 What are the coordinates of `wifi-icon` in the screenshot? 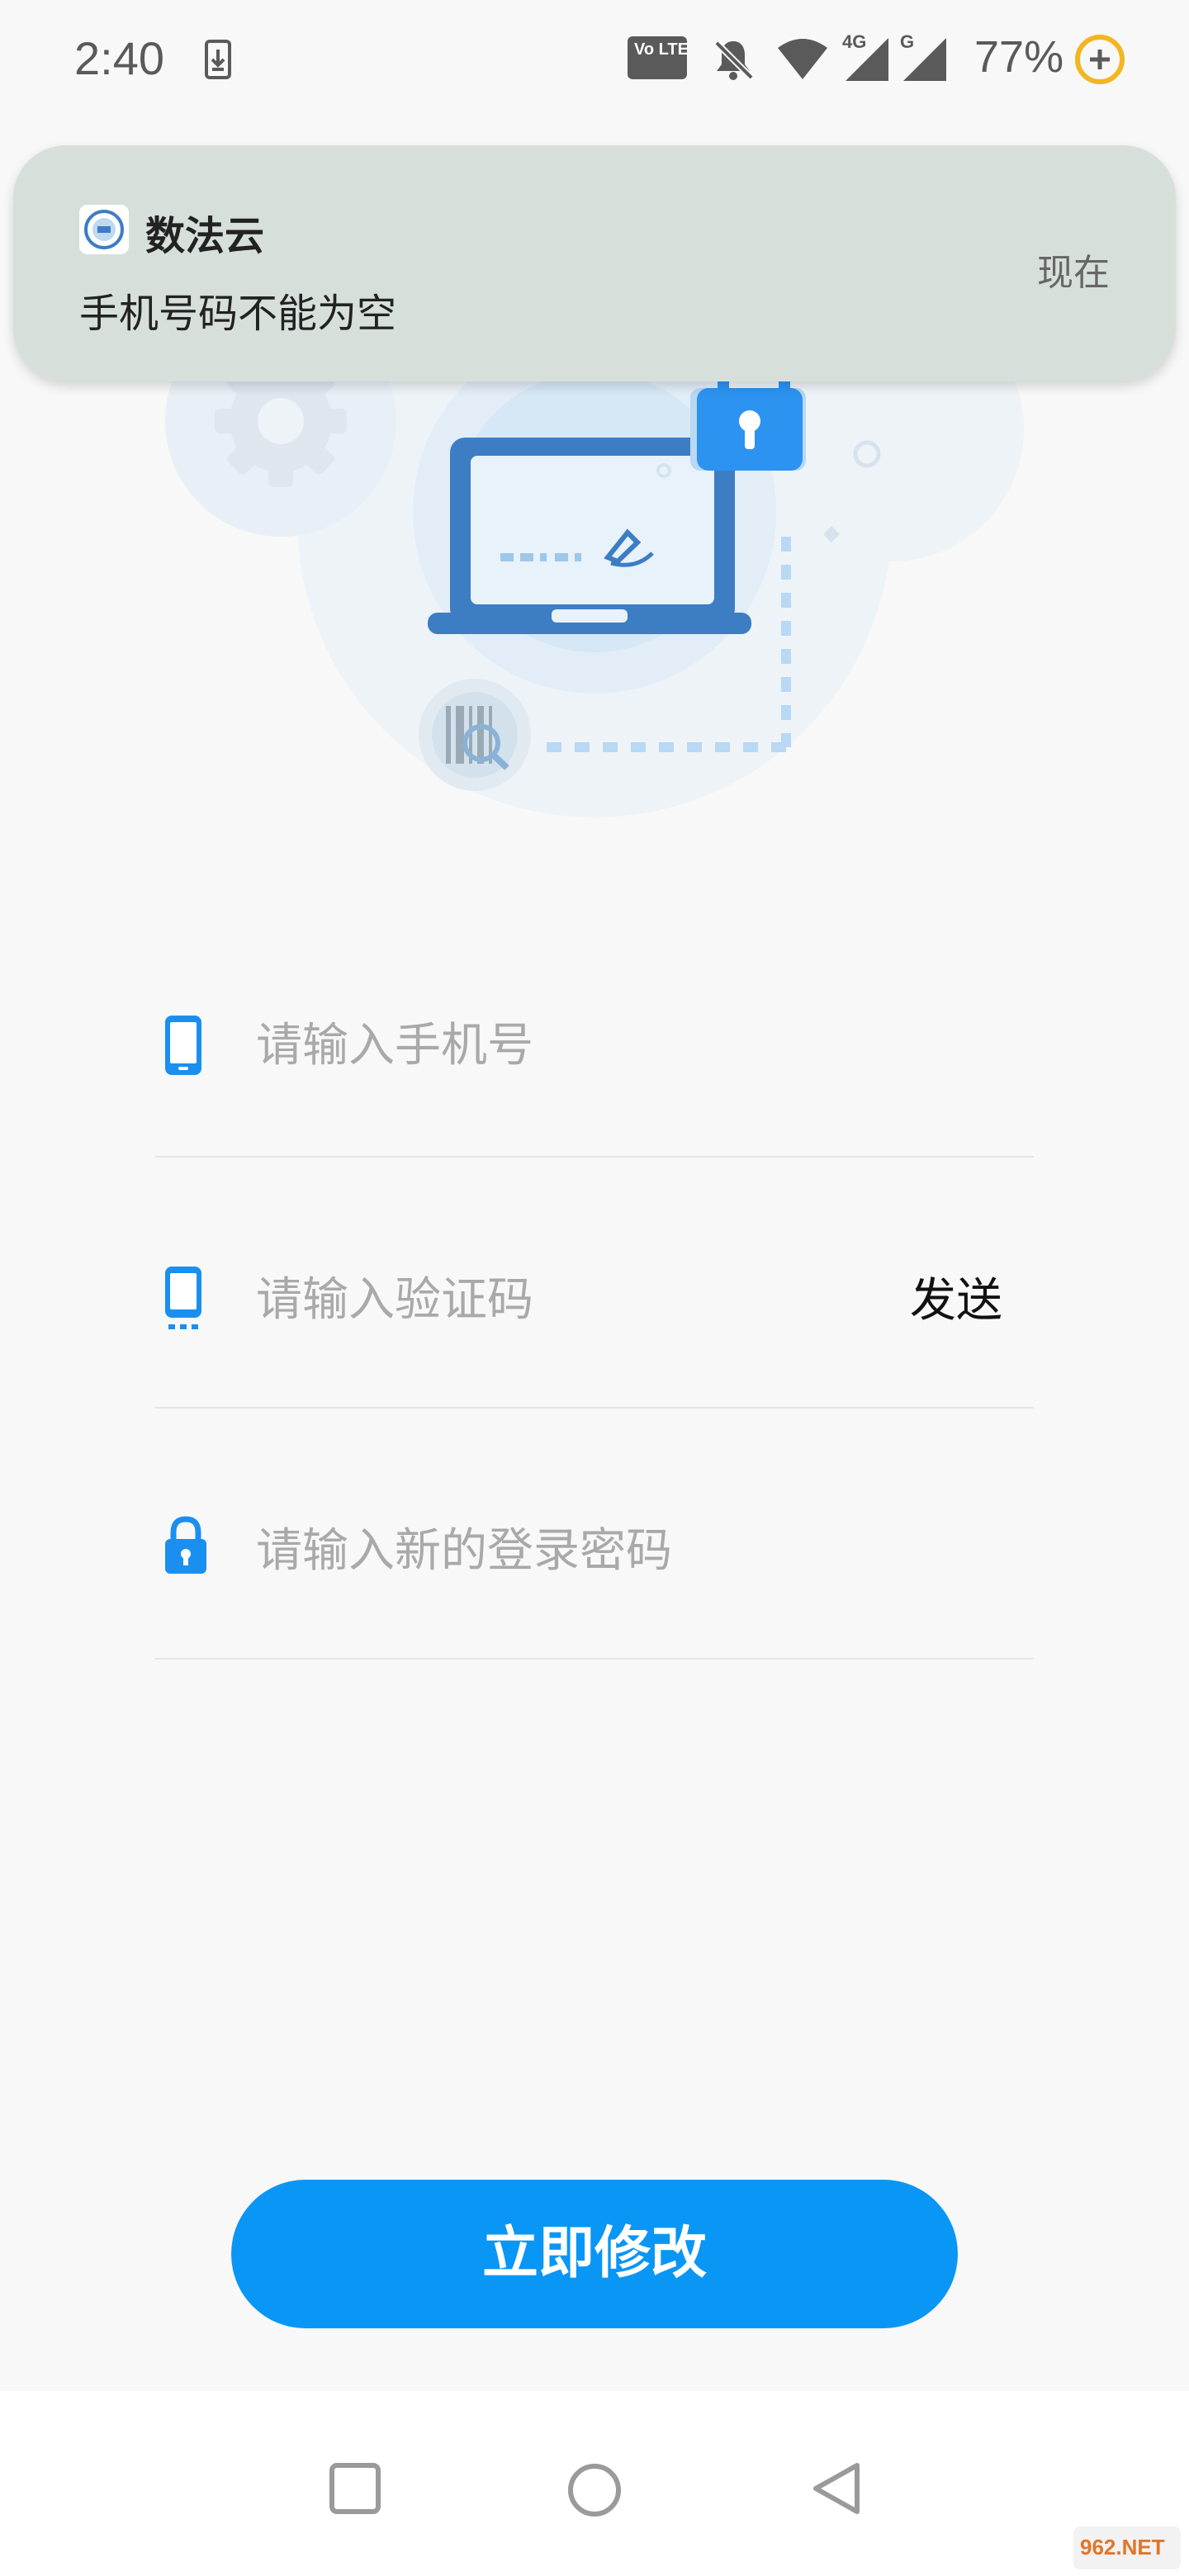 It's located at (802, 60).